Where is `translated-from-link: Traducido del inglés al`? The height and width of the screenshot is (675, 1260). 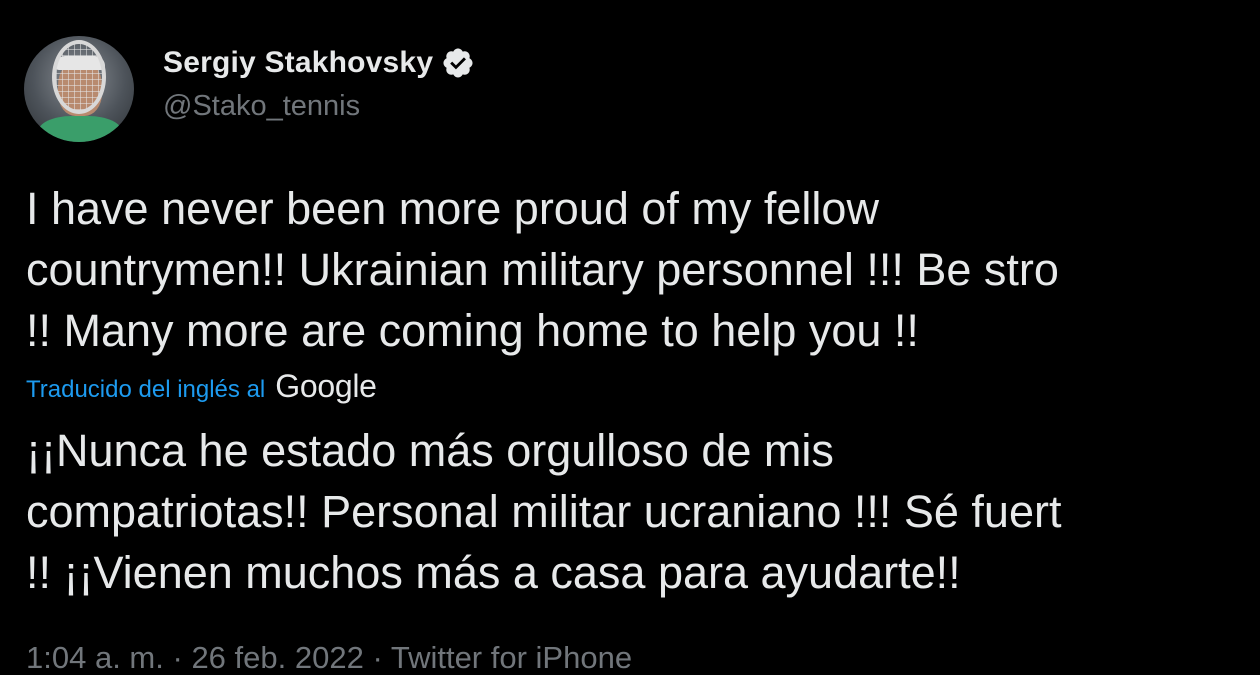
translated-from-link: Traducido del inglés al is located at coordinates (145, 390).